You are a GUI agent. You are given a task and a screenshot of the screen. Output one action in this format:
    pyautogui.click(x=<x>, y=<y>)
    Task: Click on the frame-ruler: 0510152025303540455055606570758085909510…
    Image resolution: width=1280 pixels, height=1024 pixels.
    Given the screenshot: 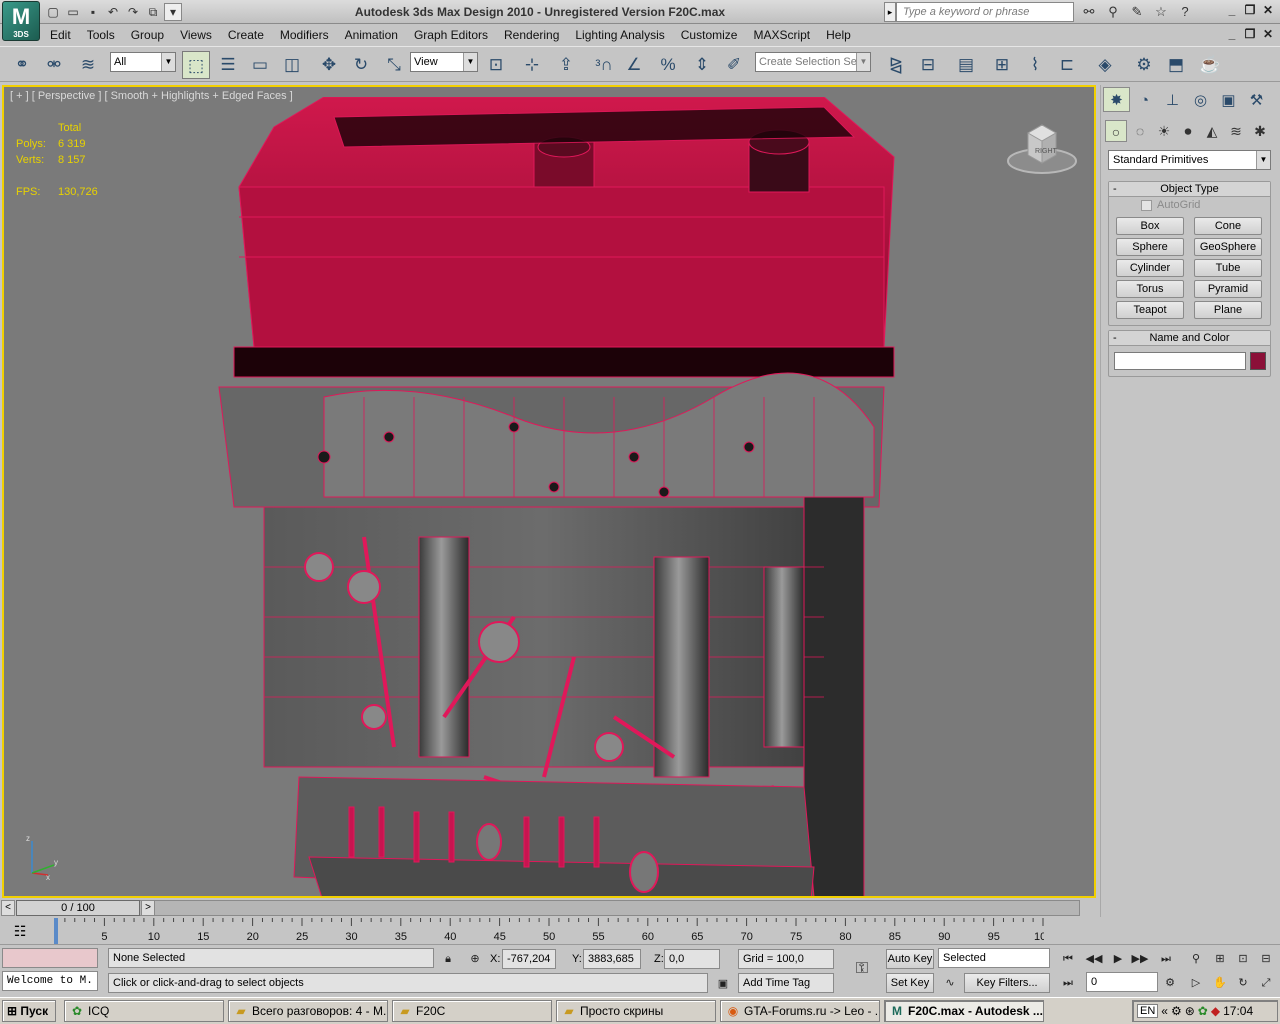 What is the action you would take?
    pyautogui.click(x=549, y=931)
    